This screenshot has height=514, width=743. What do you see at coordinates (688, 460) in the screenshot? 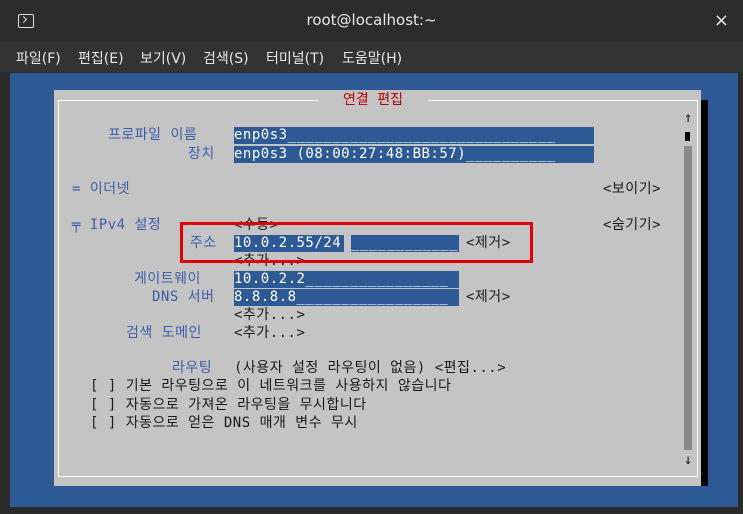
I see `scroll-down-icon: ↓` at bounding box center [688, 460].